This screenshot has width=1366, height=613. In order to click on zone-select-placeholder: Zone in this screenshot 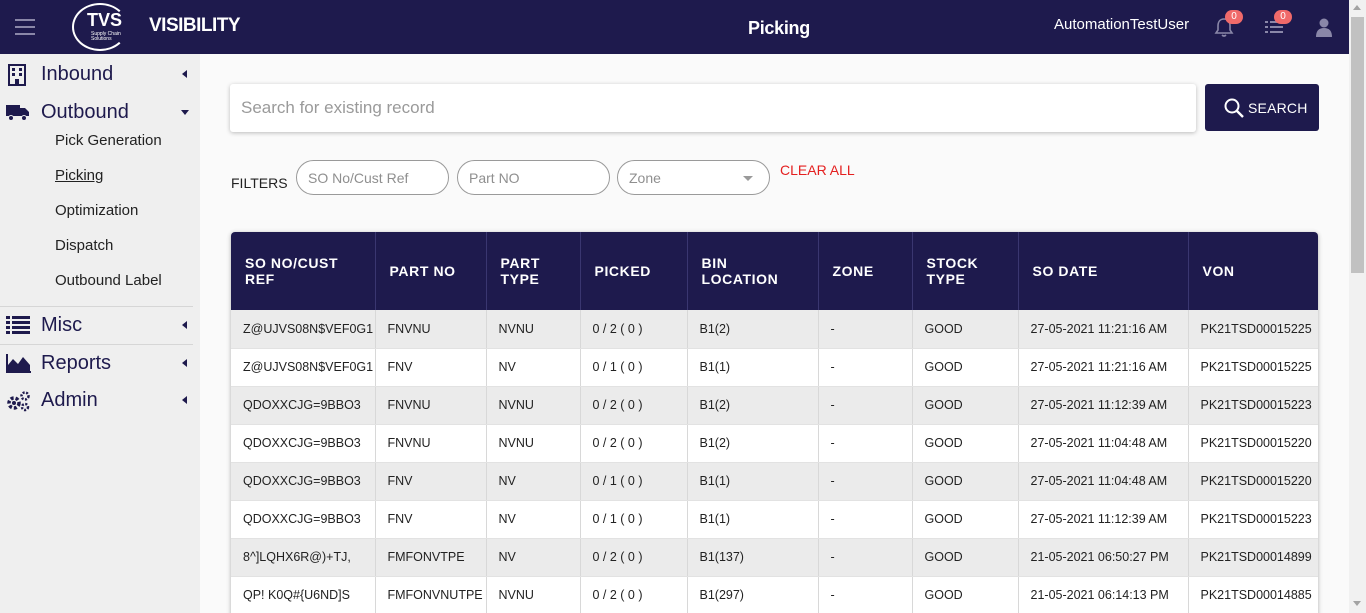, I will do `click(645, 178)`.